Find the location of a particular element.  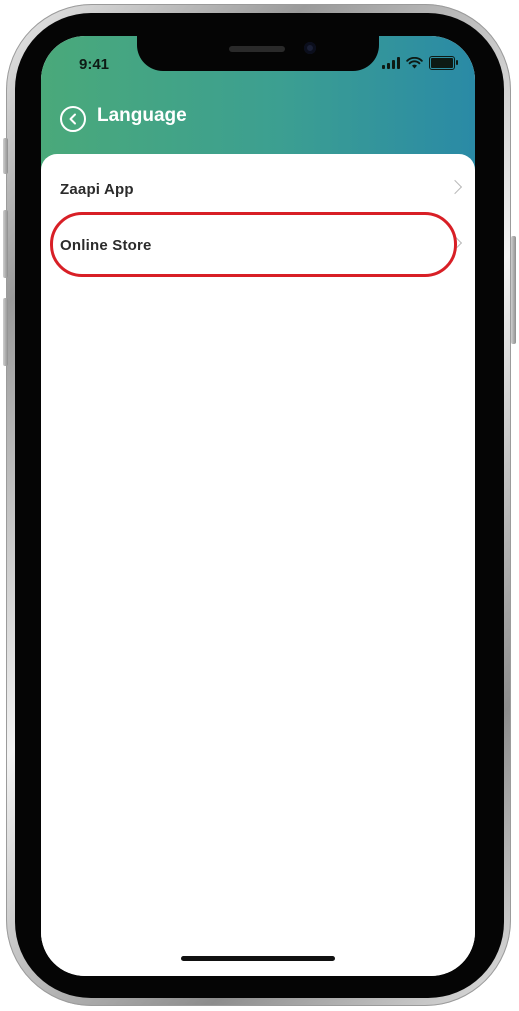

back-button is located at coordinates (73, 119).